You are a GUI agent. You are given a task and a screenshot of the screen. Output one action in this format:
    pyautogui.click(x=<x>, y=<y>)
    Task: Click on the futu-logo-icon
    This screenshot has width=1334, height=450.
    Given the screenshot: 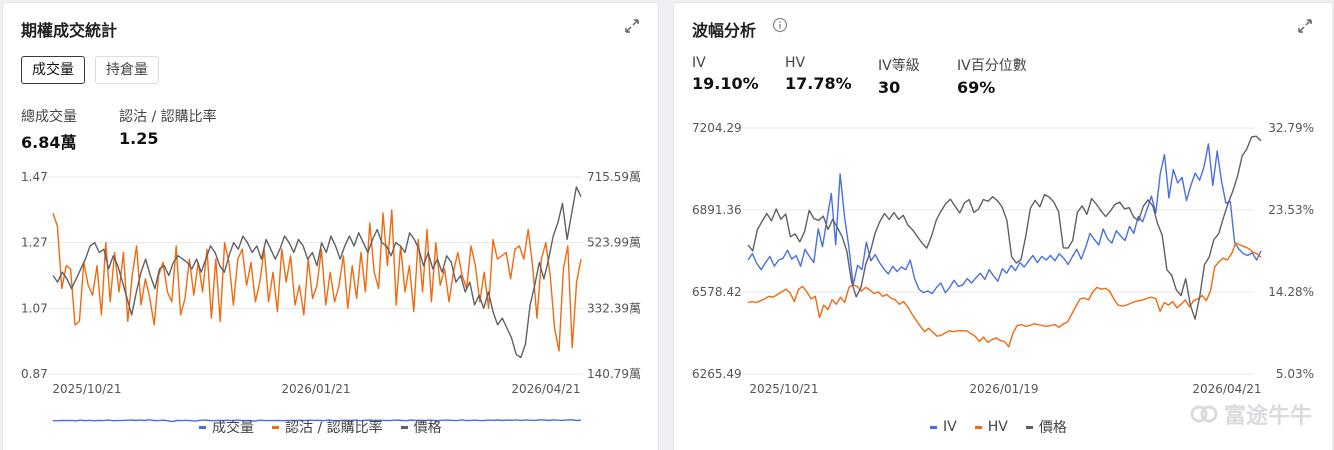 What is the action you would take?
    pyautogui.click(x=1204, y=414)
    